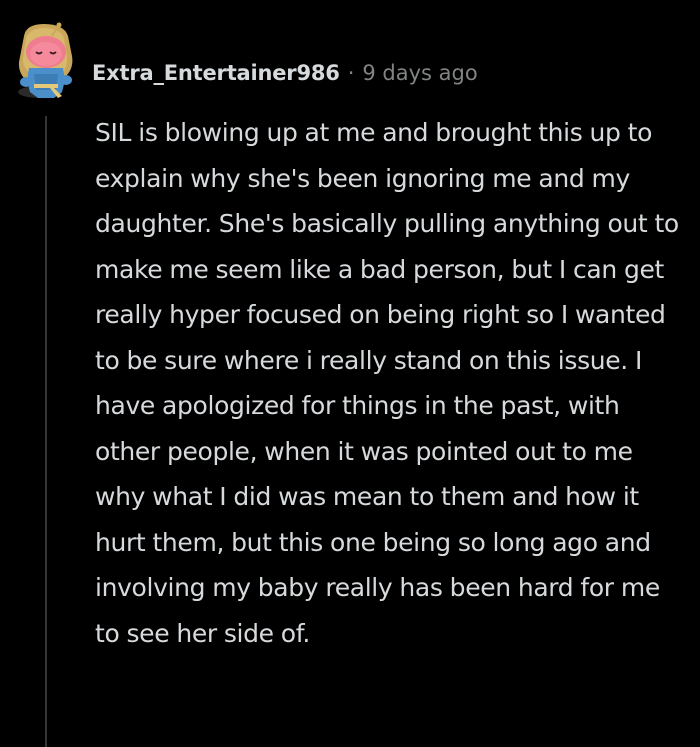 This screenshot has height=747, width=700. Describe the element at coordinates (419, 73) in the screenshot. I see `comment-timestamp: 9 days ago` at that location.